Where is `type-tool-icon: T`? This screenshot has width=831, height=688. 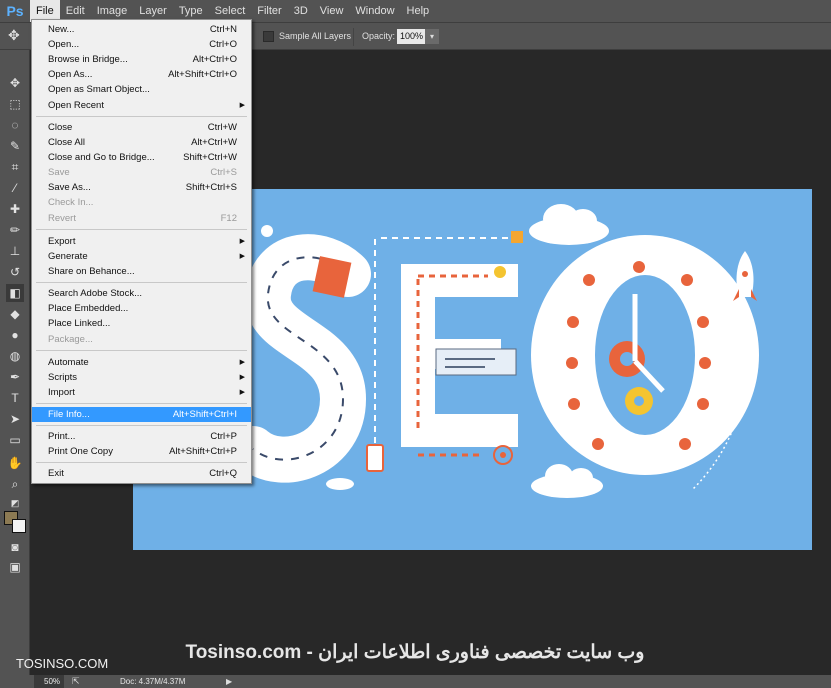
type-tool-icon: T is located at coordinates (15, 398).